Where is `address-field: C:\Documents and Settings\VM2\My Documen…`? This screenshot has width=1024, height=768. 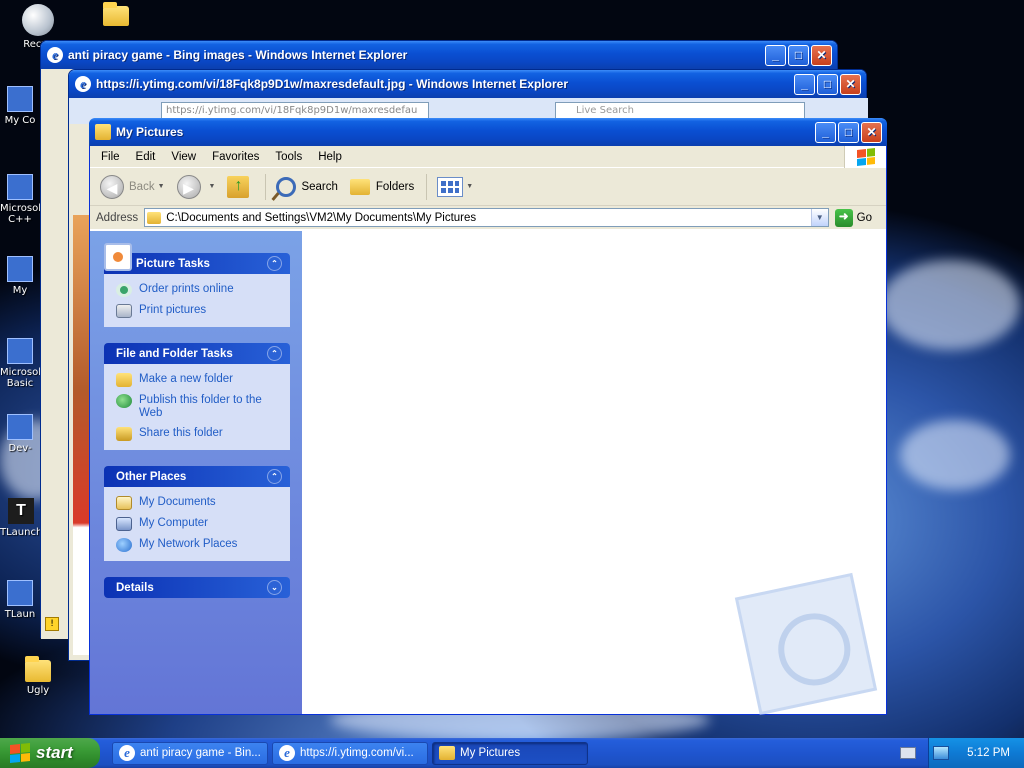
address-field: C:\Documents and Settings\VM2\My Documen… is located at coordinates (486, 217).